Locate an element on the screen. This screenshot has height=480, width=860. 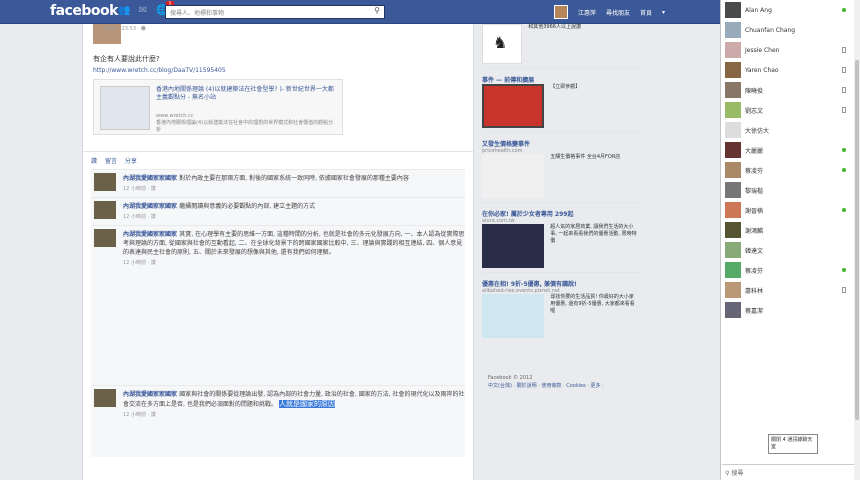
chat-contact: 蕭科林 is located at coordinates (790, 290).